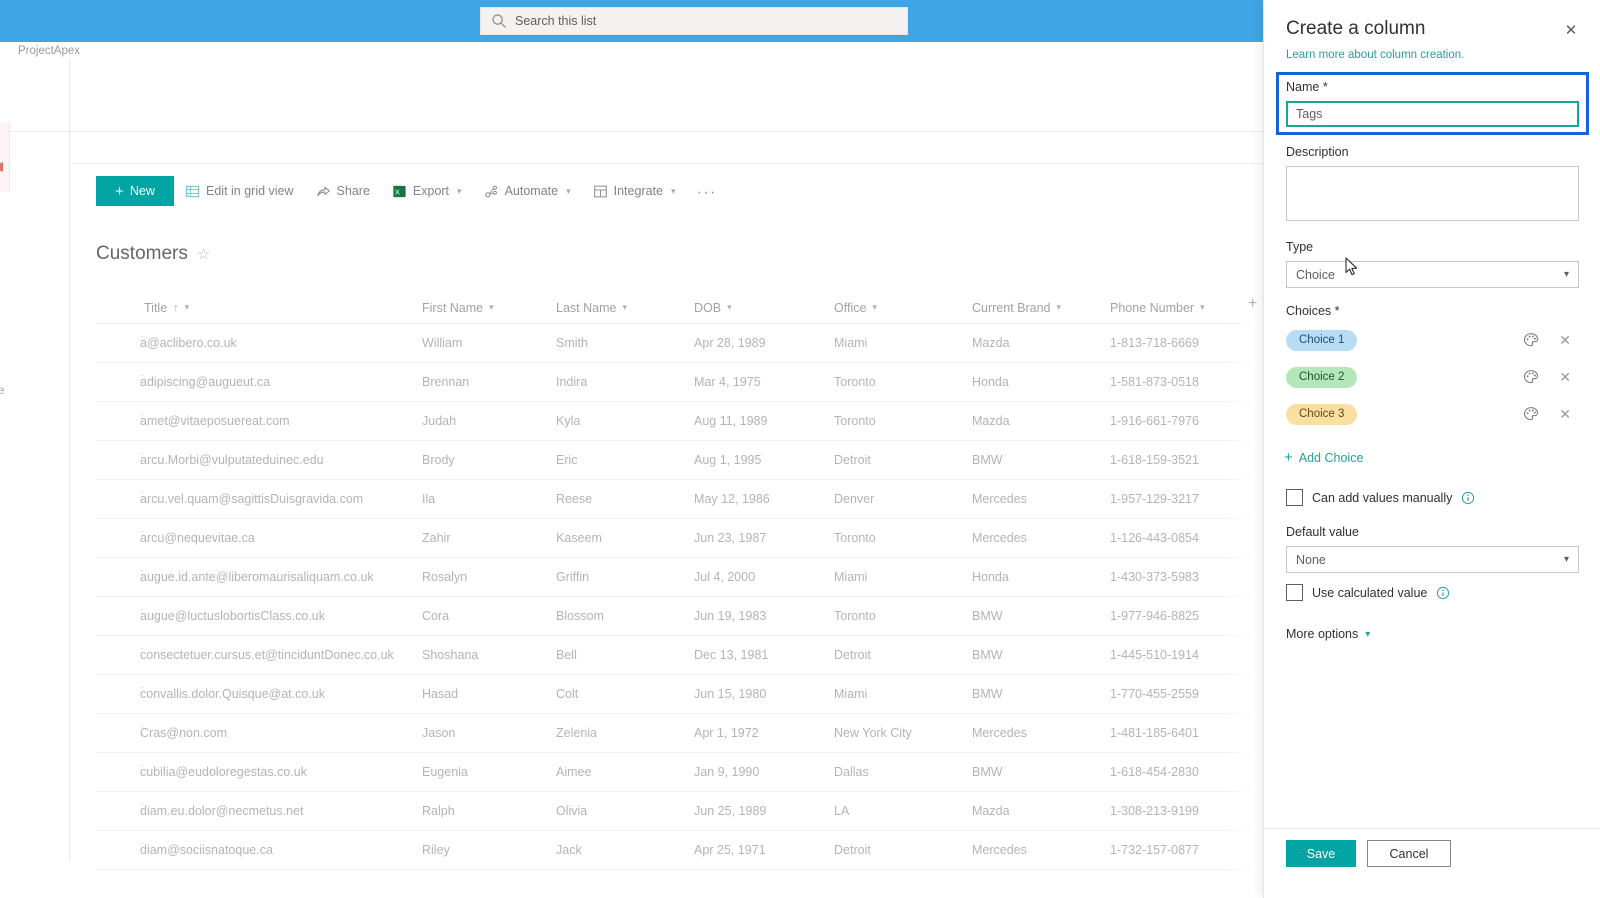 This screenshot has height=898, width=1600. I want to click on cell-title-text: augue.id.ante@liberomaurisaliquam.co.uk, so click(257, 577).